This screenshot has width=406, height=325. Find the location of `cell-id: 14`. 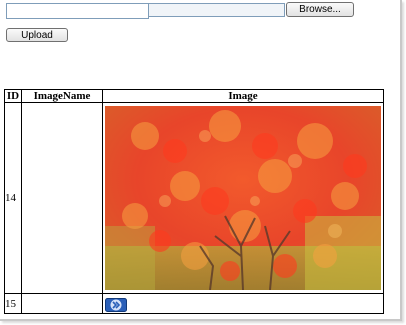

cell-id: 14 is located at coordinates (13, 198).